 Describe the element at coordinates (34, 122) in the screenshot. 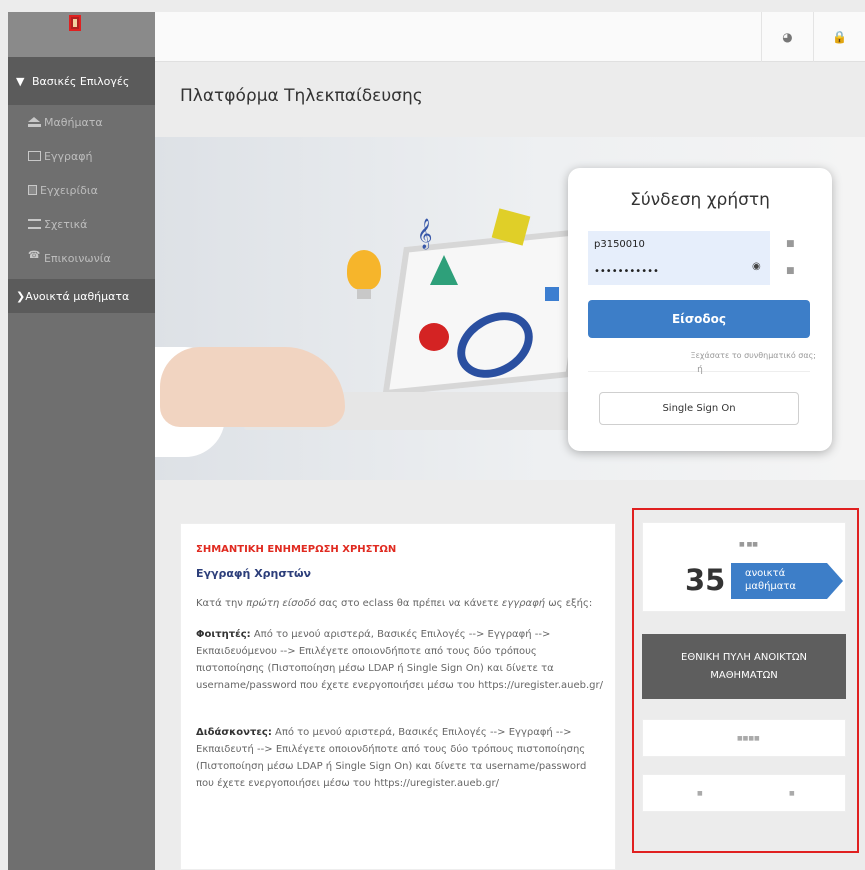

I see `graduation-cap-icon` at that location.